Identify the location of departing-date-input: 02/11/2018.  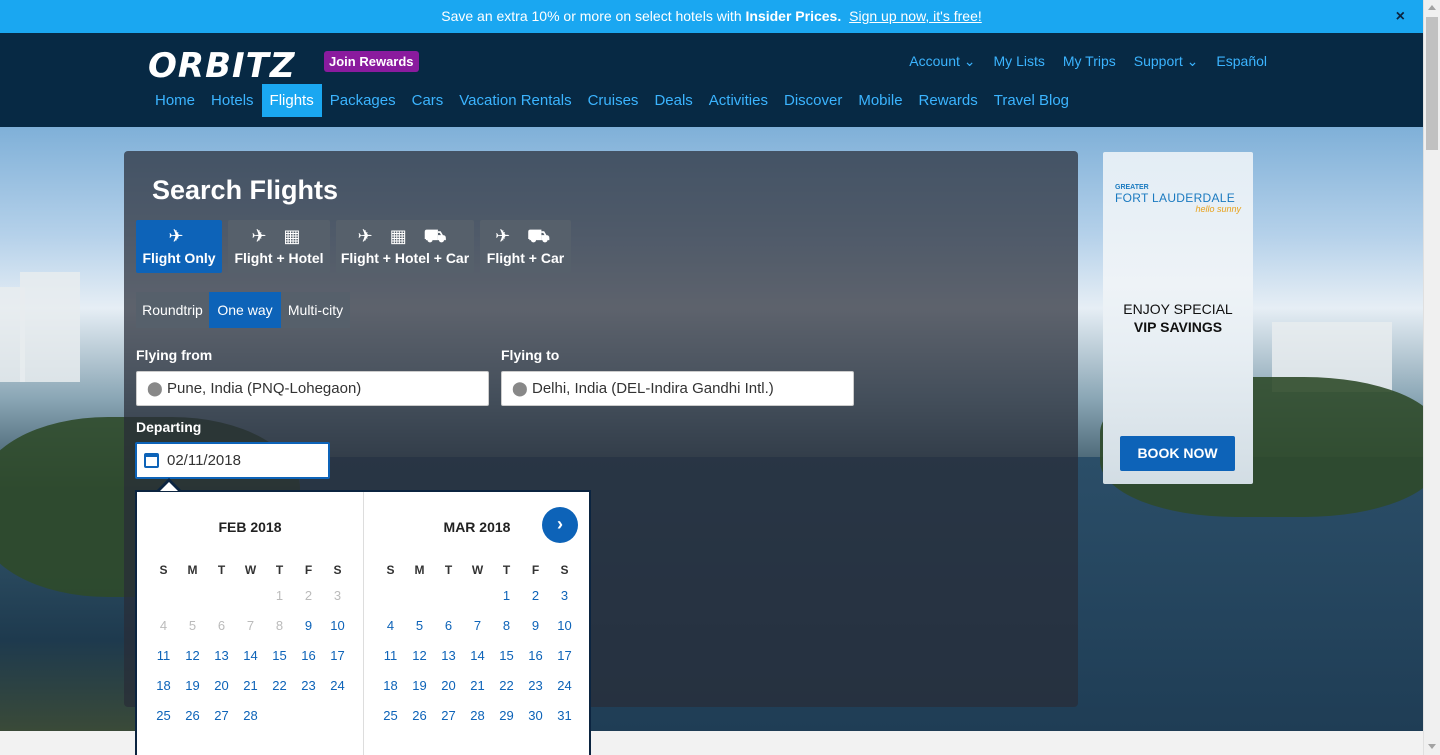
(232, 460).